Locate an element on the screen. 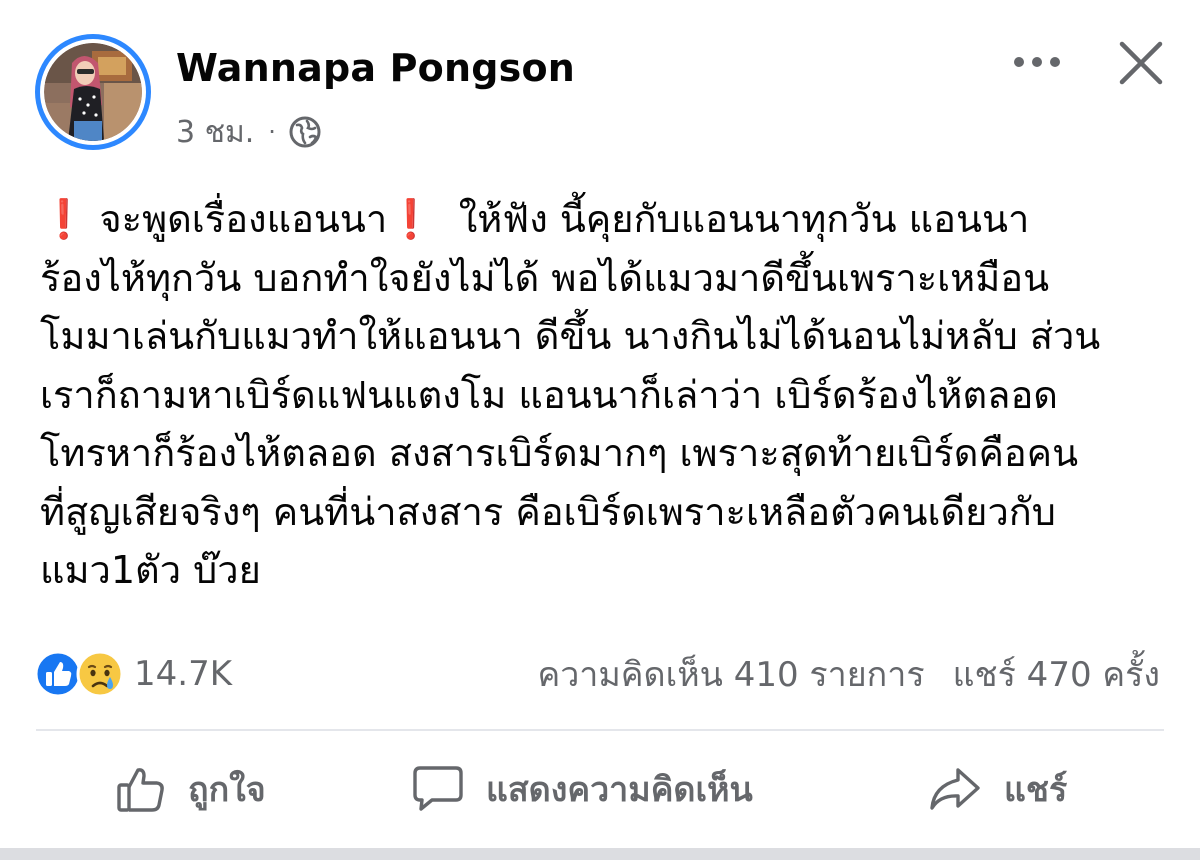 Image resolution: width=1200 pixels, height=860 pixels. sad-reaction-icon is located at coordinates (100, 674).